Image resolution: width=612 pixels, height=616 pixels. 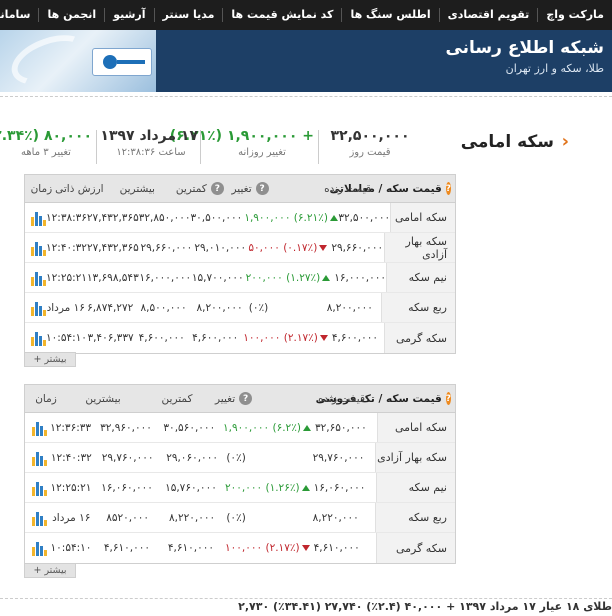 What do you see at coordinates (127, 457) in the screenshot?
I see `high-cell: ۲۹,۷۶۰,۰۰۰` at bounding box center [127, 457].